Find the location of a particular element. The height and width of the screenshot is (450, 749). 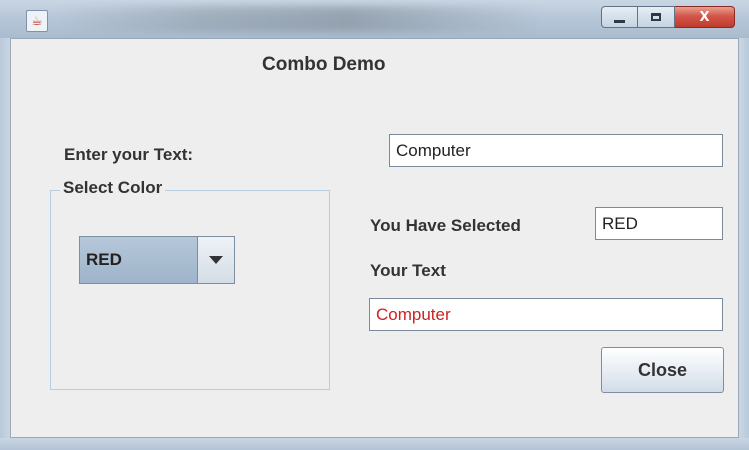

enter-text-field: Computer is located at coordinates (556, 150).